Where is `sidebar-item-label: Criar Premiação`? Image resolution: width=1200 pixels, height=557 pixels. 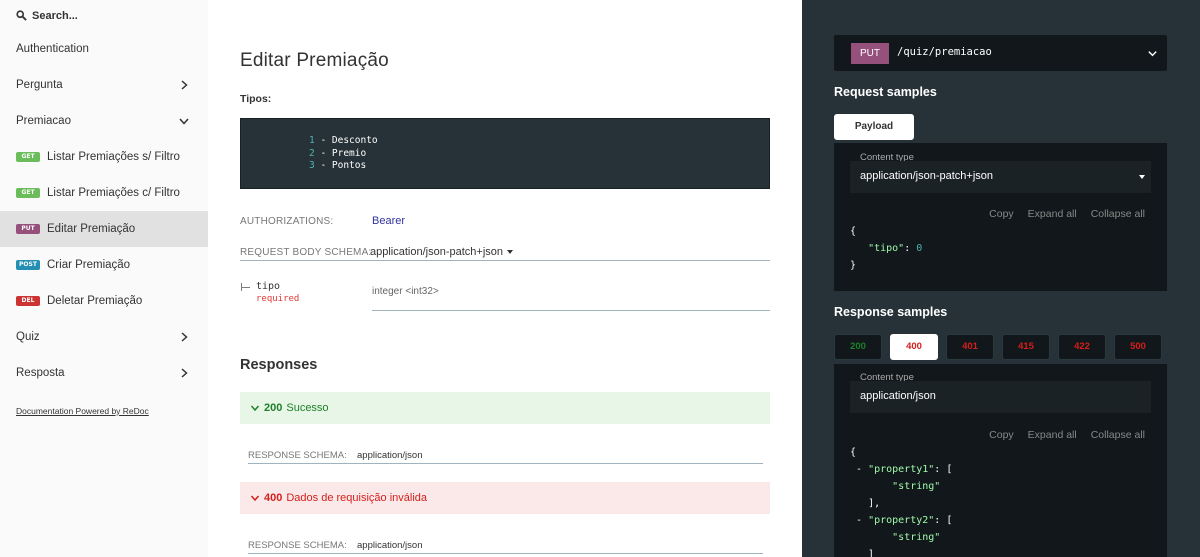
sidebar-item-label: Criar Premiação is located at coordinates (89, 265).